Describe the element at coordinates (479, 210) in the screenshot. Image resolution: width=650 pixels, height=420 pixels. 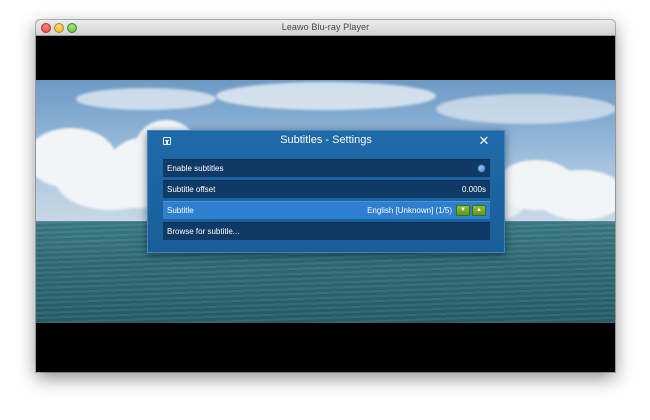
I see `chevron-up-icon: ▲` at that location.